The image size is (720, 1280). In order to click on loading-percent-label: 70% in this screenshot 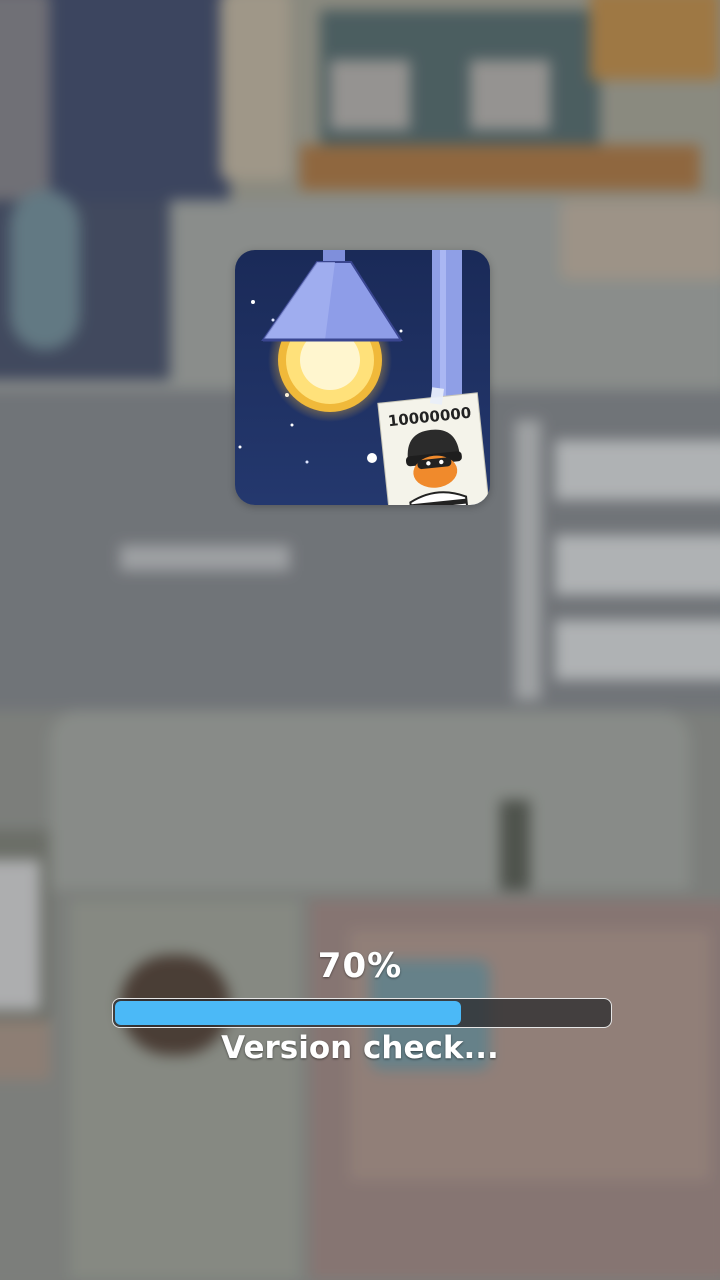, I will do `click(360, 966)`.